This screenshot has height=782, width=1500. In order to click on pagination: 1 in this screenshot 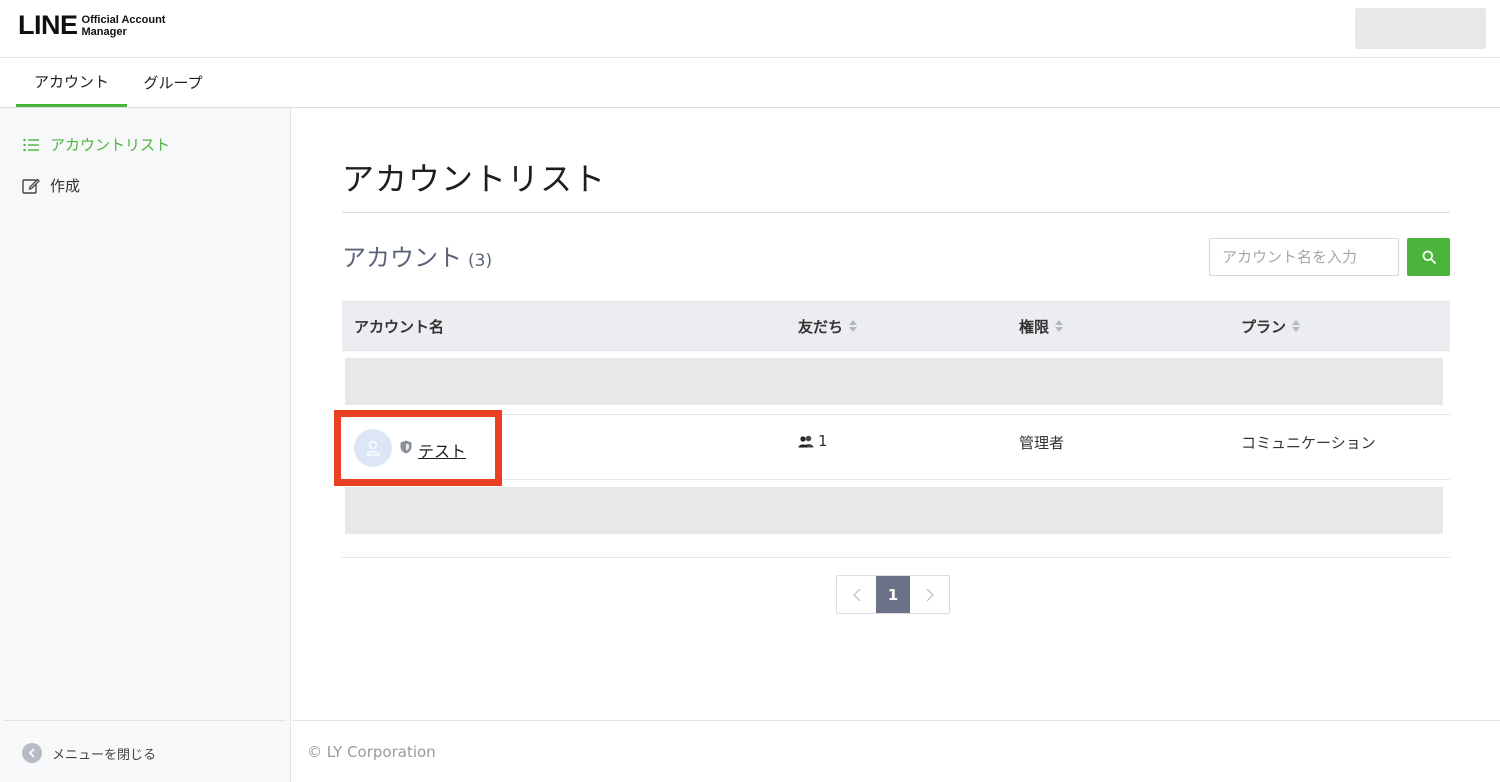, I will do `click(893, 594)`.